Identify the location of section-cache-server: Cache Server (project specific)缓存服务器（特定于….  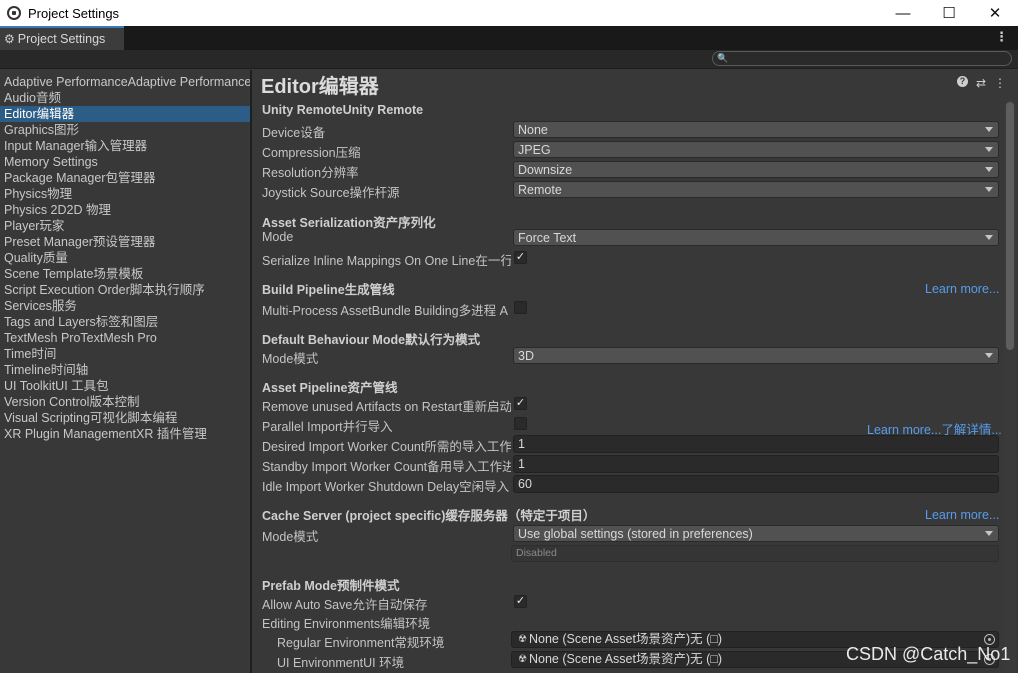
(429, 516).